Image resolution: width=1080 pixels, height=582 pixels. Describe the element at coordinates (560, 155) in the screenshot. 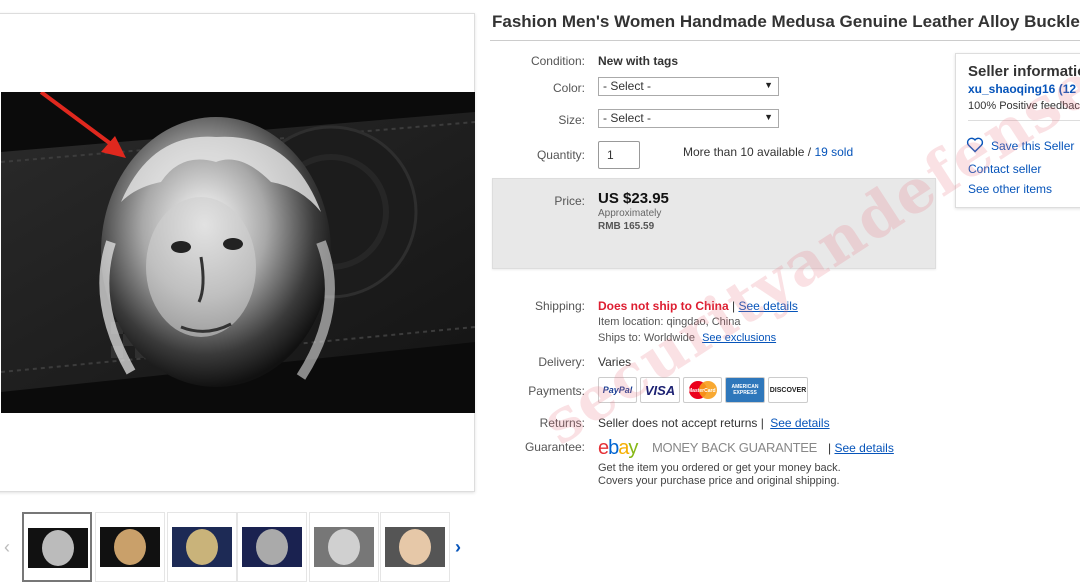

I see `quantity-label: Quantity:` at that location.